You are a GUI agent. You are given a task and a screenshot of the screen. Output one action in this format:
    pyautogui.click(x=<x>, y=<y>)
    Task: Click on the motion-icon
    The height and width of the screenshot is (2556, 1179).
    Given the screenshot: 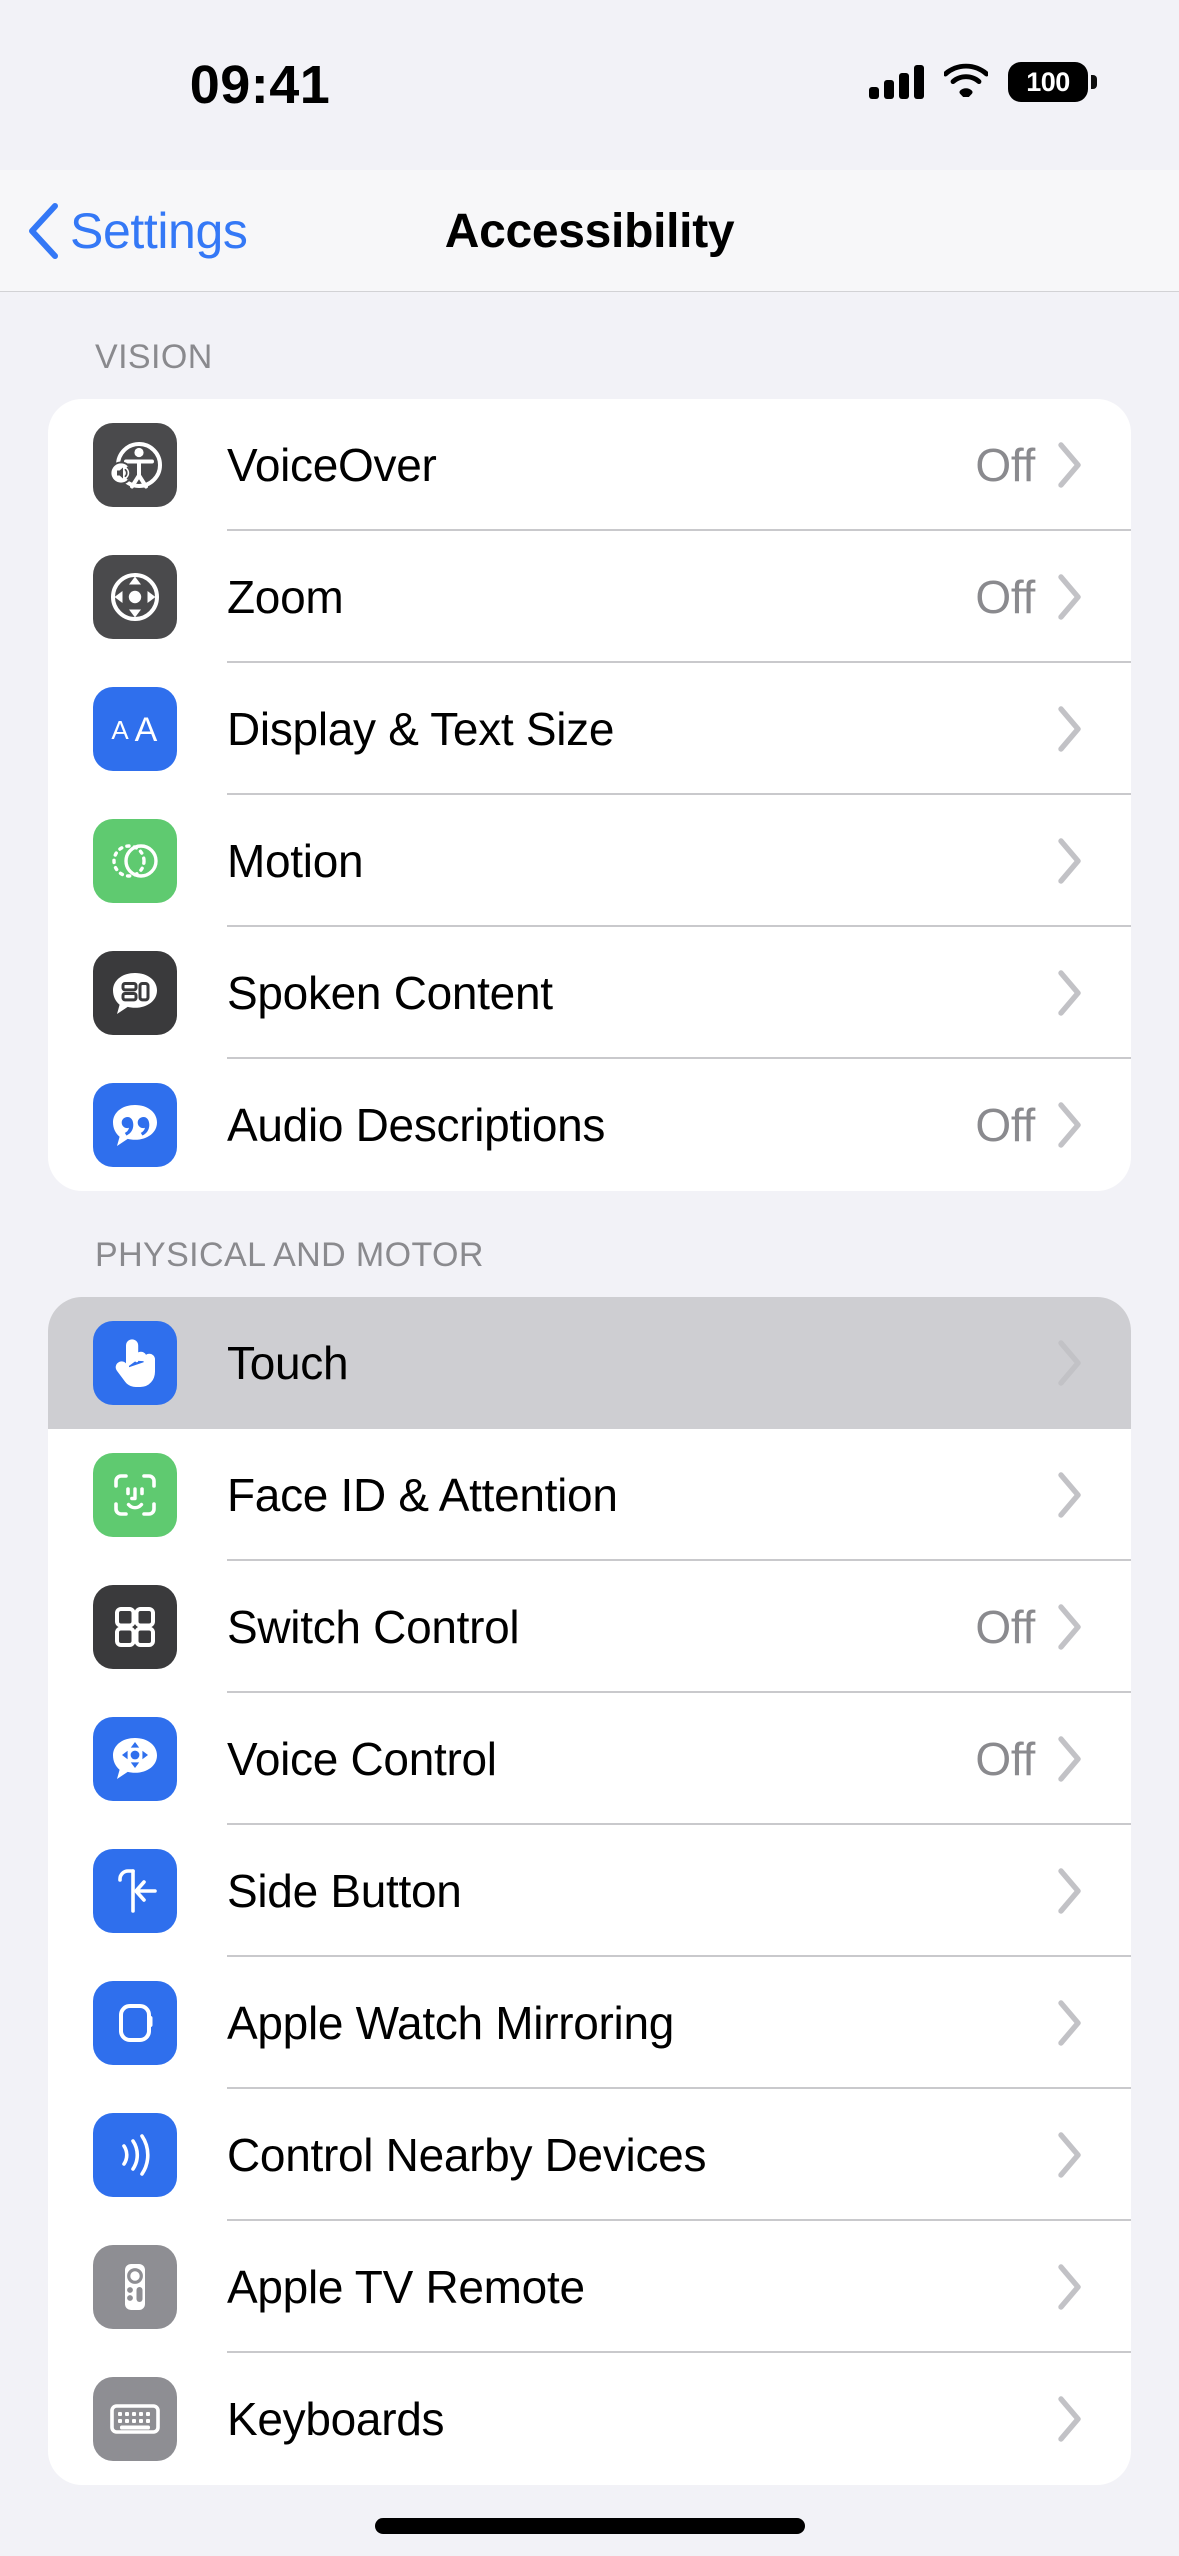 What is the action you would take?
    pyautogui.click(x=135, y=861)
    